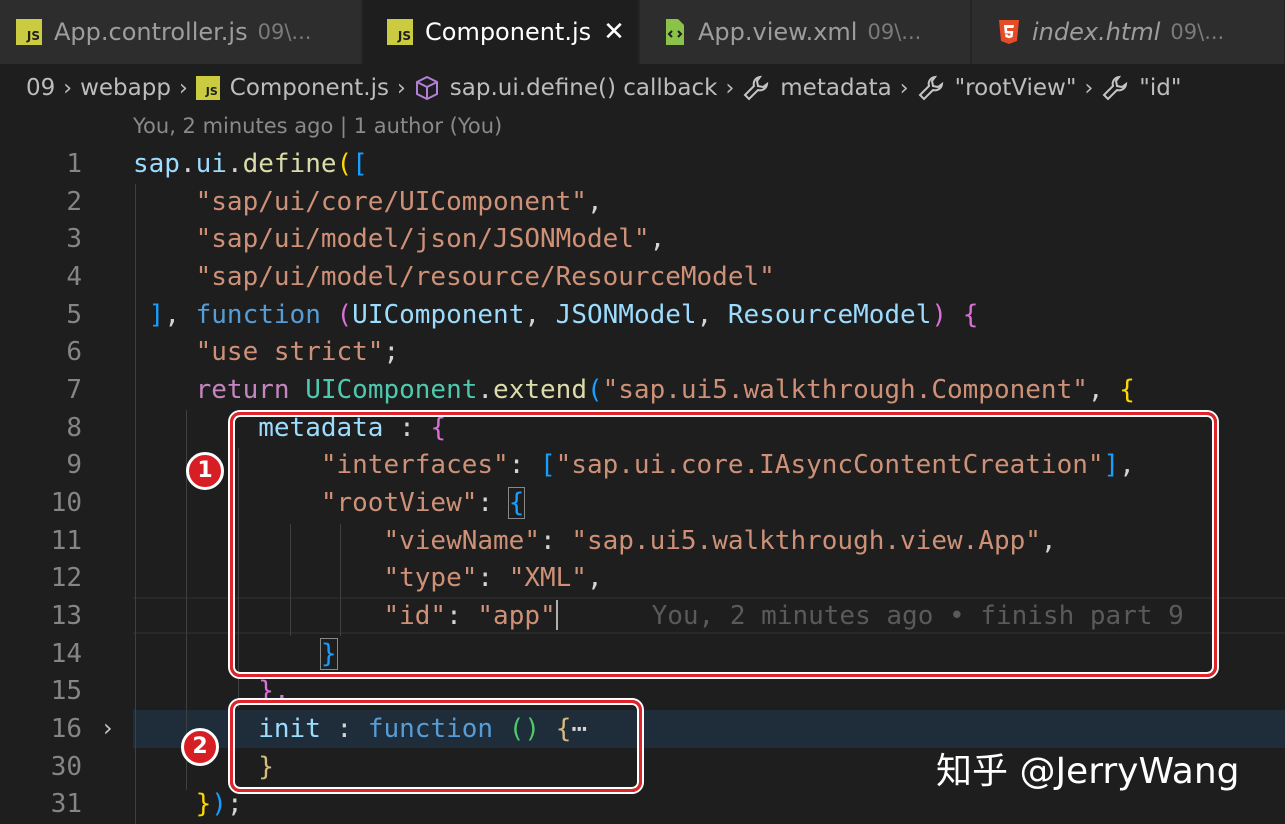  I want to click on code-line-1: sap.ui.define([, so click(250, 165).